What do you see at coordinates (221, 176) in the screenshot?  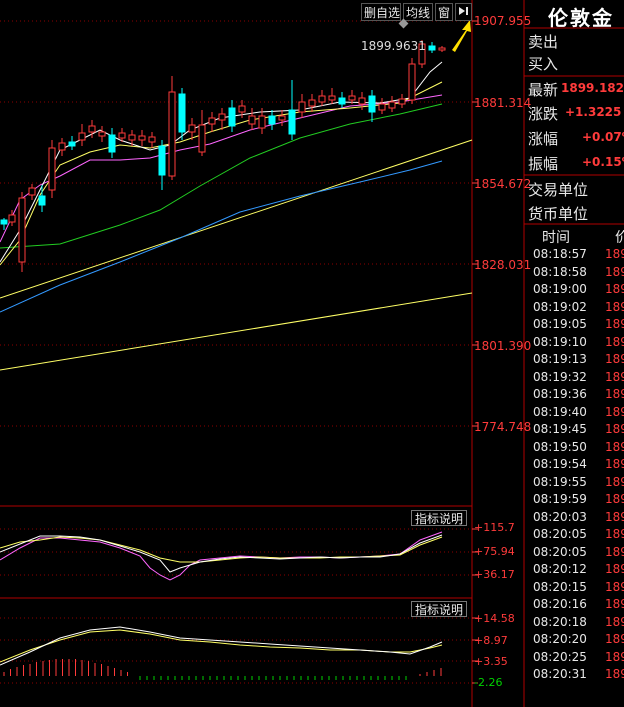 I see `ma60-line` at bounding box center [221, 176].